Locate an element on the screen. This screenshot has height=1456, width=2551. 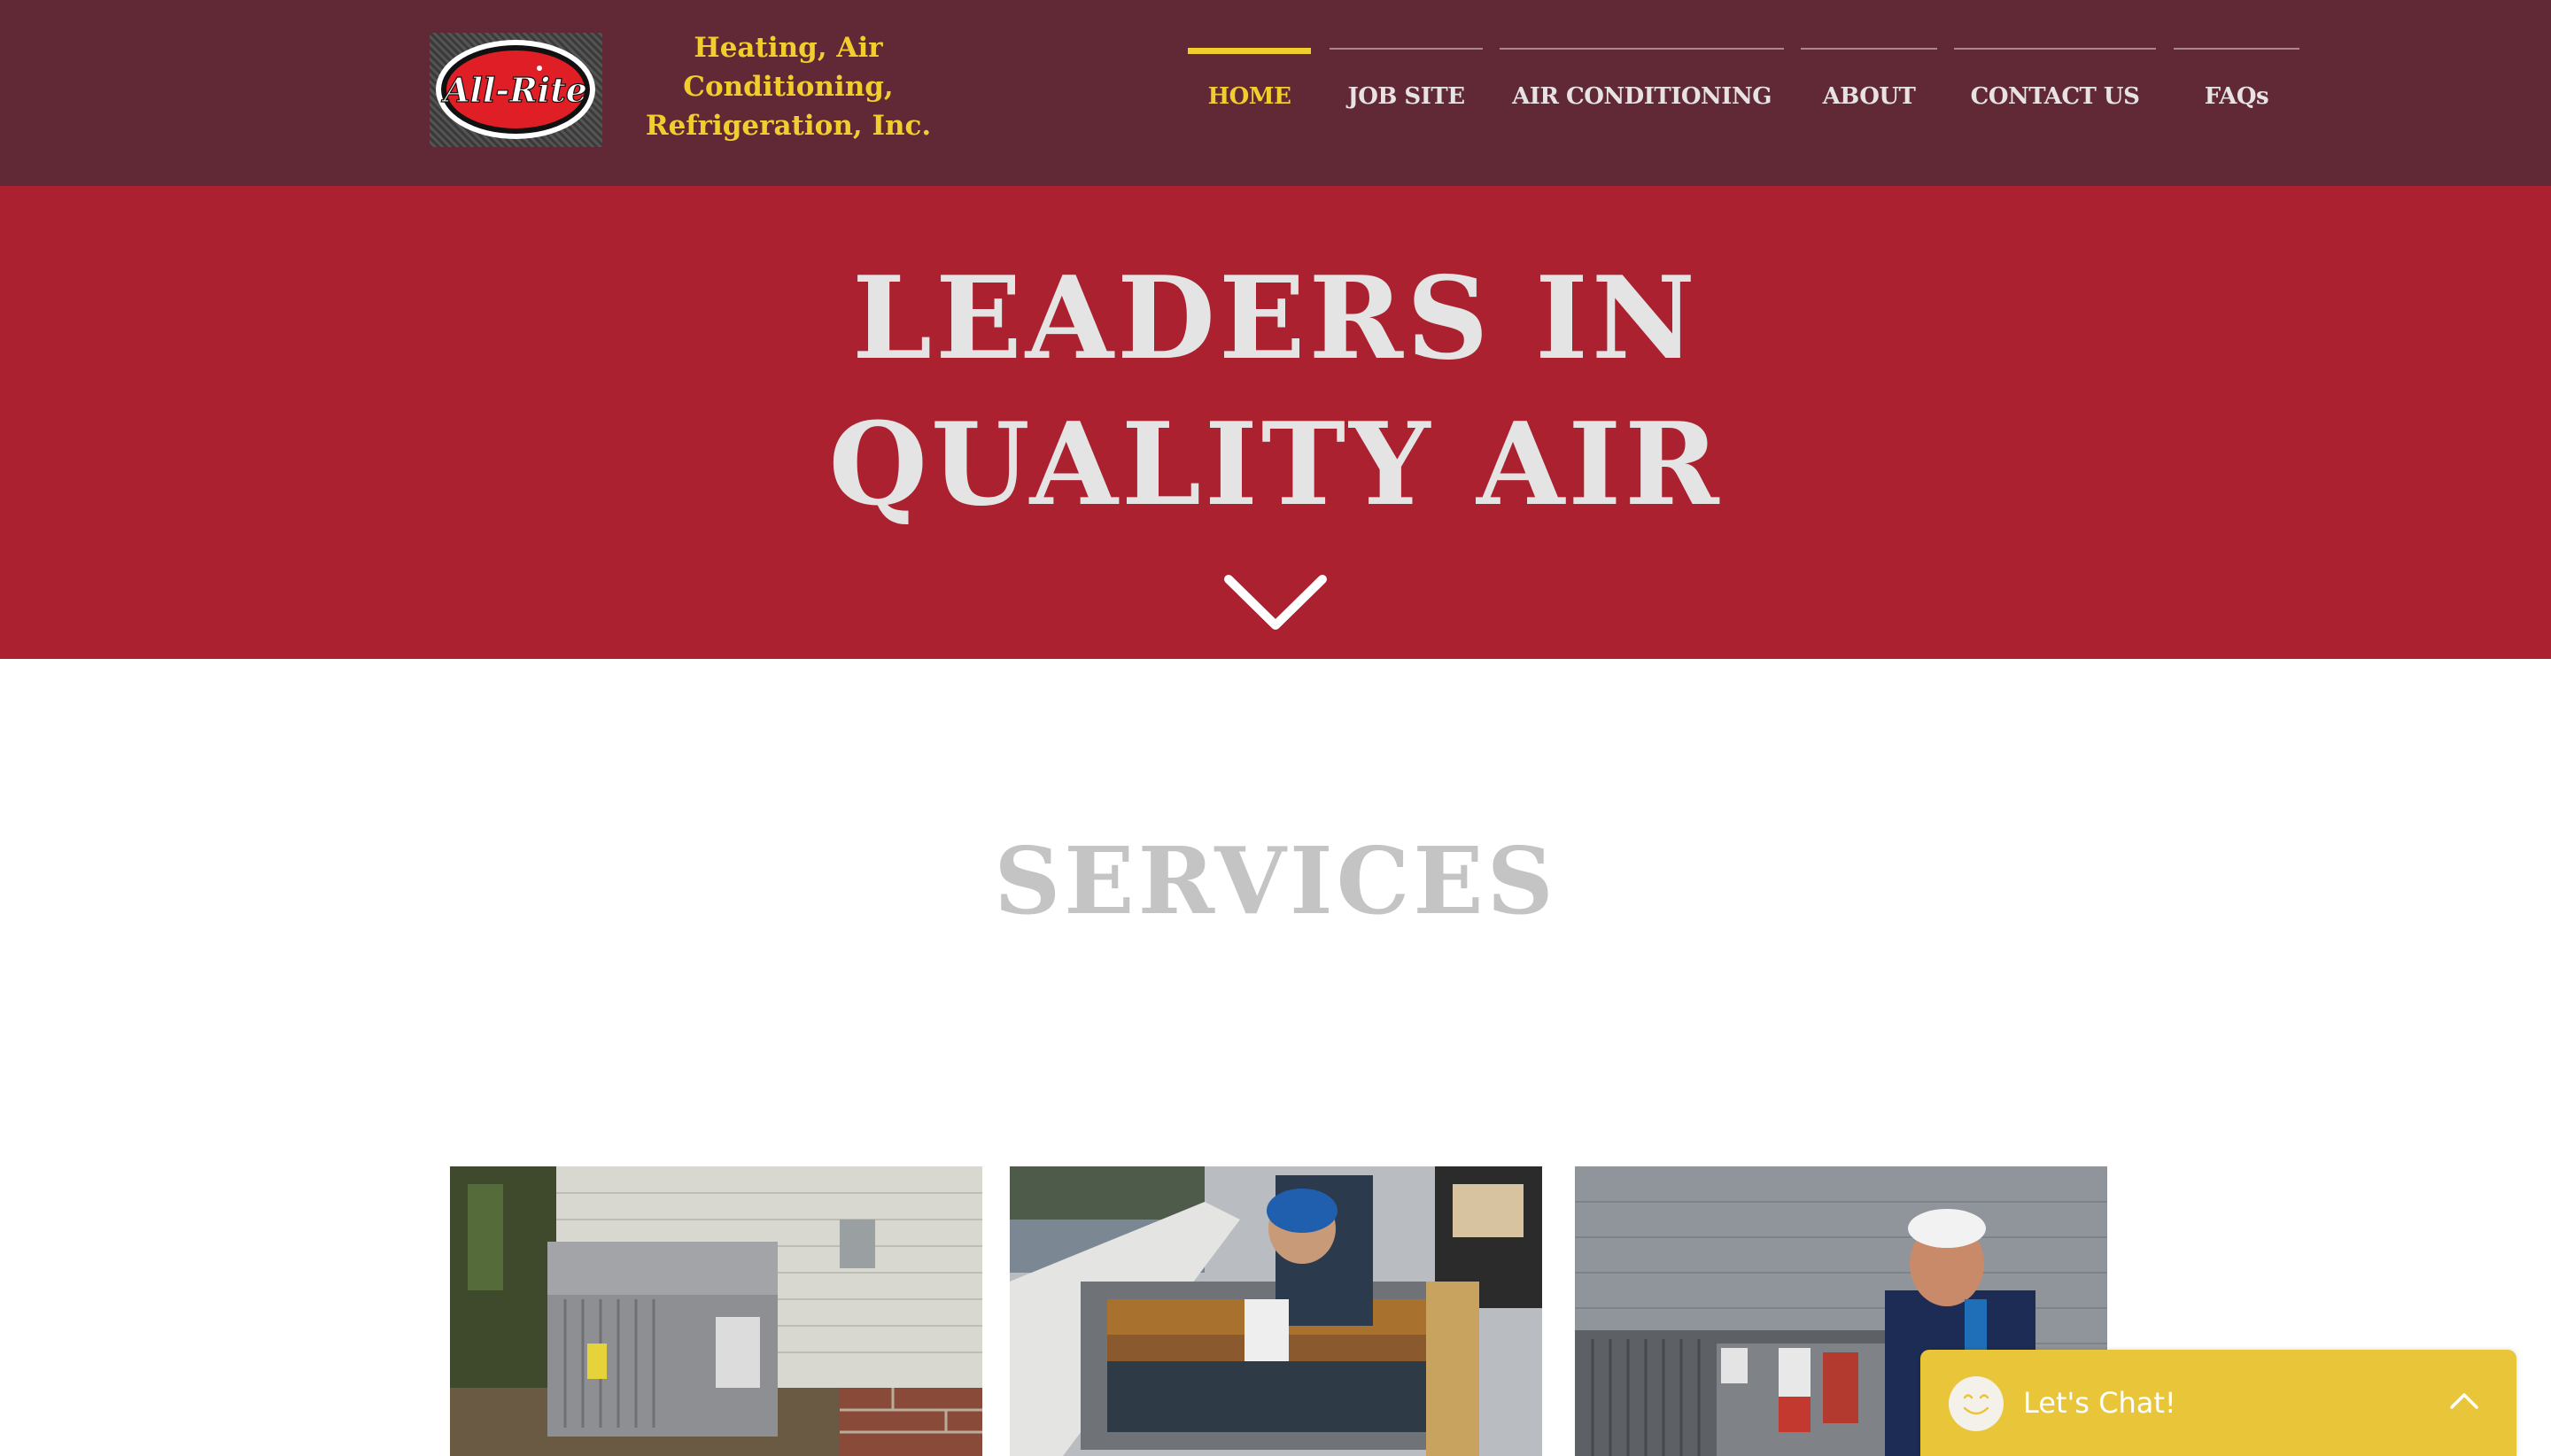
service-photo-outdoor-unit is located at coordinates (716, 1311).